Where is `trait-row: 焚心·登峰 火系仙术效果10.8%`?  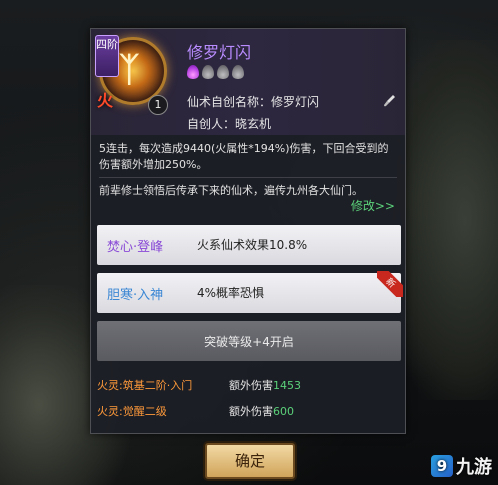 trait-row: 焚心·登峰 火系仙术效果10.8% is located at coordinates (249, 245).